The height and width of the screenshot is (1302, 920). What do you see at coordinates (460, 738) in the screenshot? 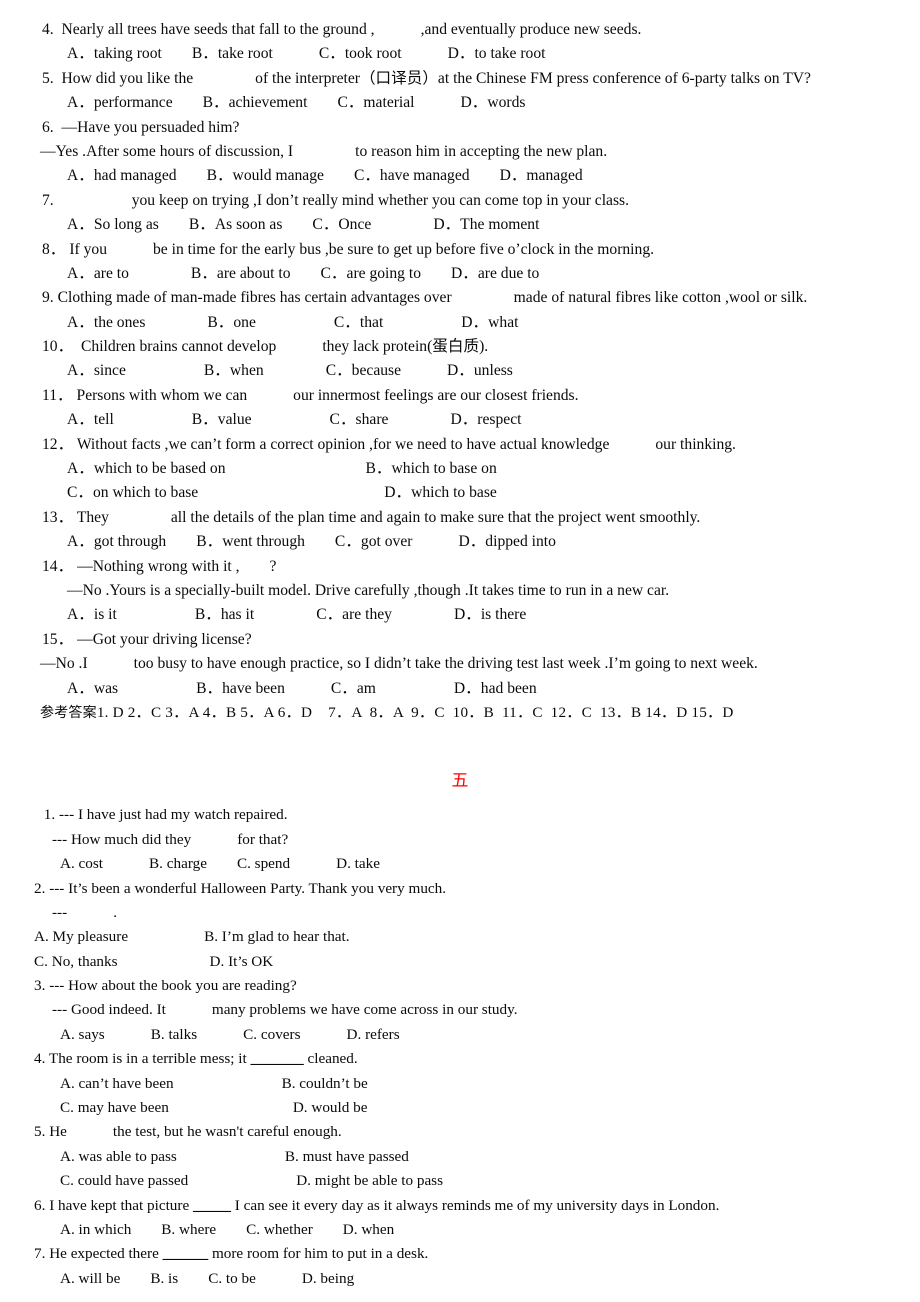
I see `section-divider` at bounding box center [460, 738].